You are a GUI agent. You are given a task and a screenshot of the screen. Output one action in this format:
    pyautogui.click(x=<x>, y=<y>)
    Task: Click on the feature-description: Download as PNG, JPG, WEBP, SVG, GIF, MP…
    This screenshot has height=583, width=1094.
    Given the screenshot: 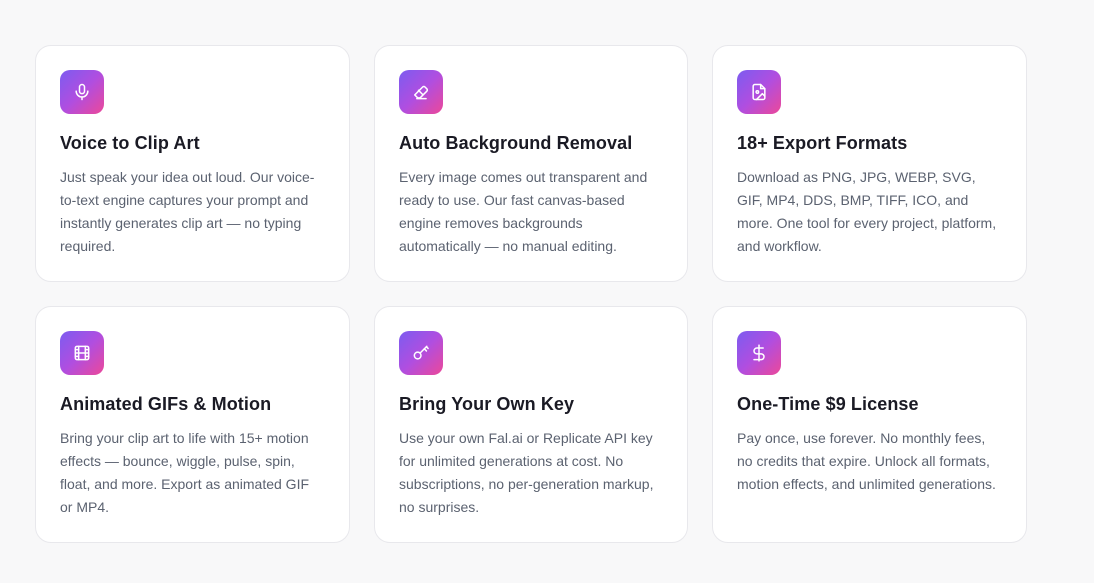 What is the action you would take?
    pyautogui.click(x=867, y=211)
    